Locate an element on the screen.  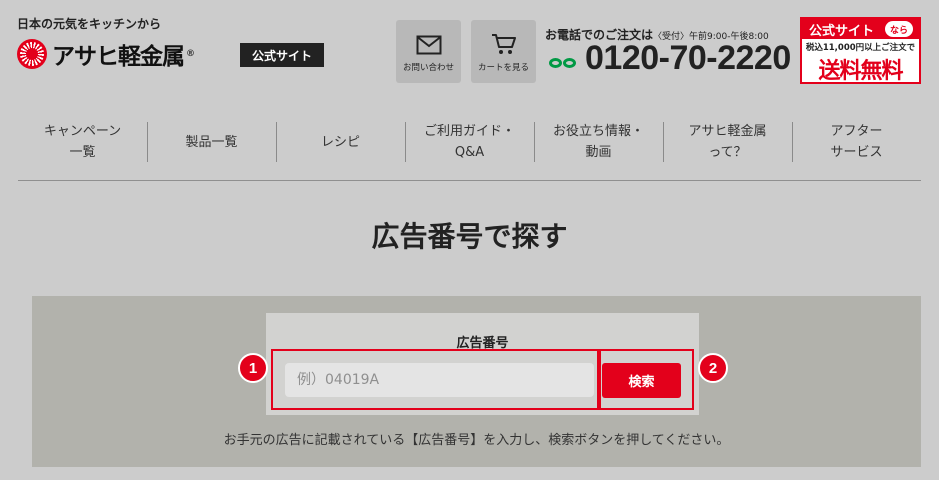
mail-icon is located at coordinates (428, 45).